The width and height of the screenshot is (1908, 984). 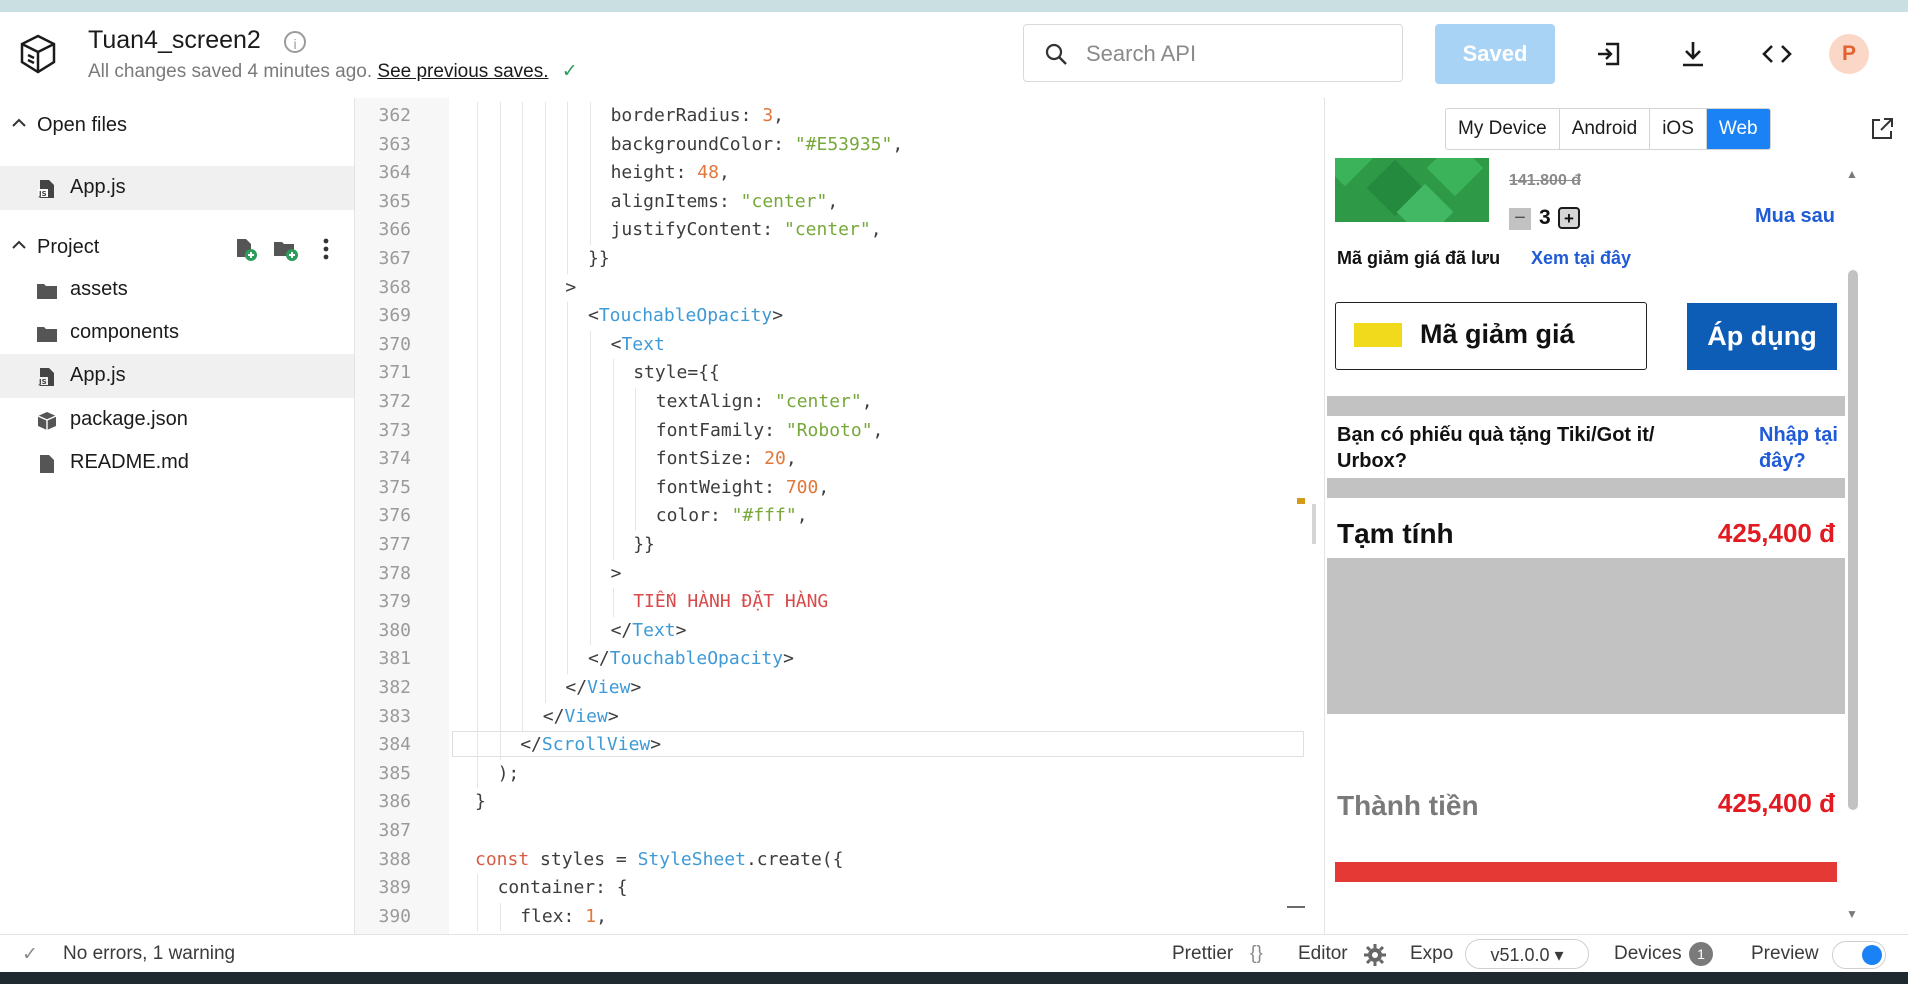 I want to click on qty-plus-button: +, so click(x=1569, y=218).